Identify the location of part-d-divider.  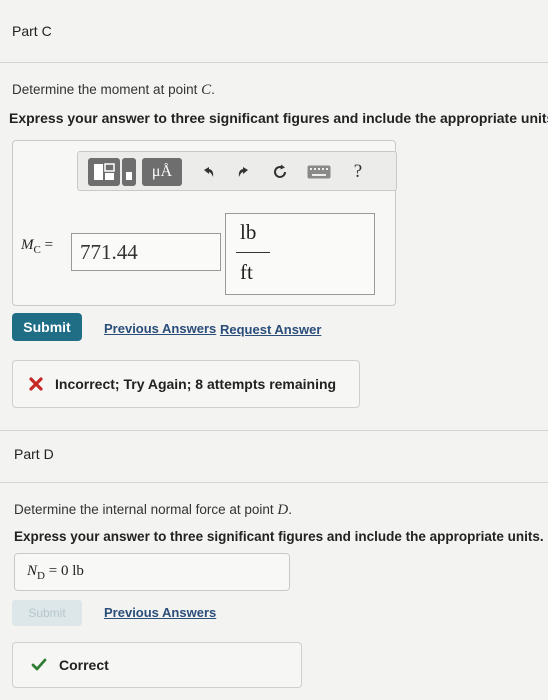
(274, 482).